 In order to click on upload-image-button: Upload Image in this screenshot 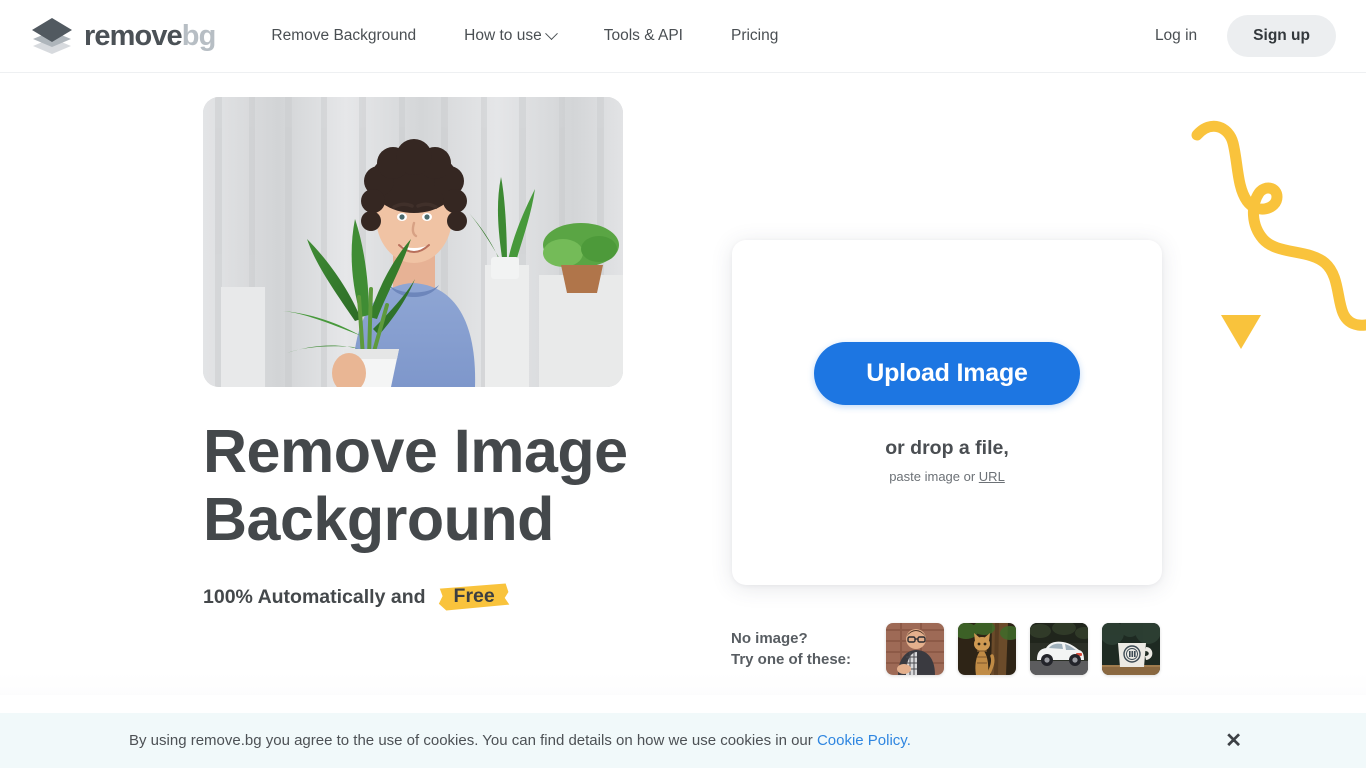, I will do `click(947, 373)`.